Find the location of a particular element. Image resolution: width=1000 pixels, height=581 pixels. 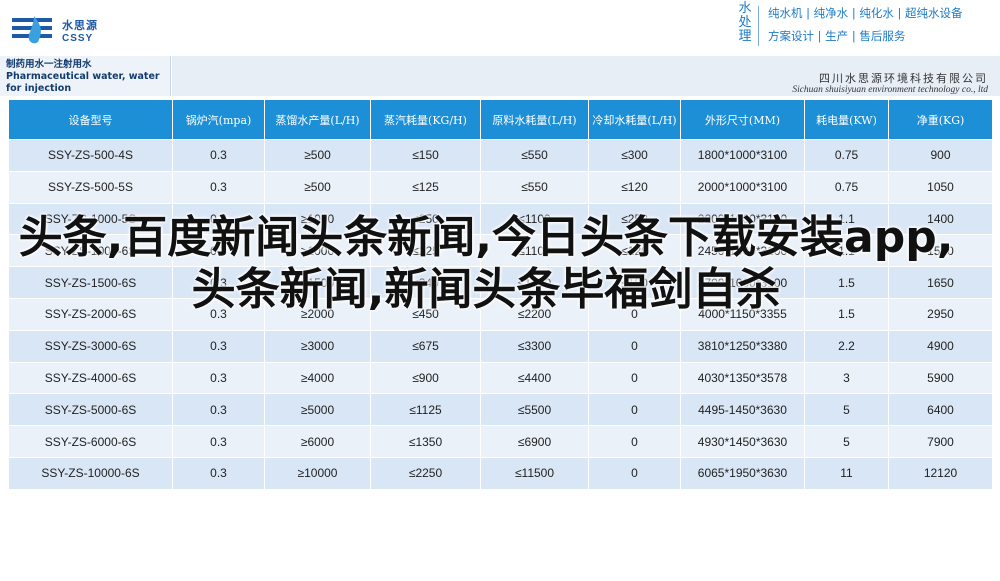

table-cell: 4495-1450*3630 is located at coordinates (742, 410).